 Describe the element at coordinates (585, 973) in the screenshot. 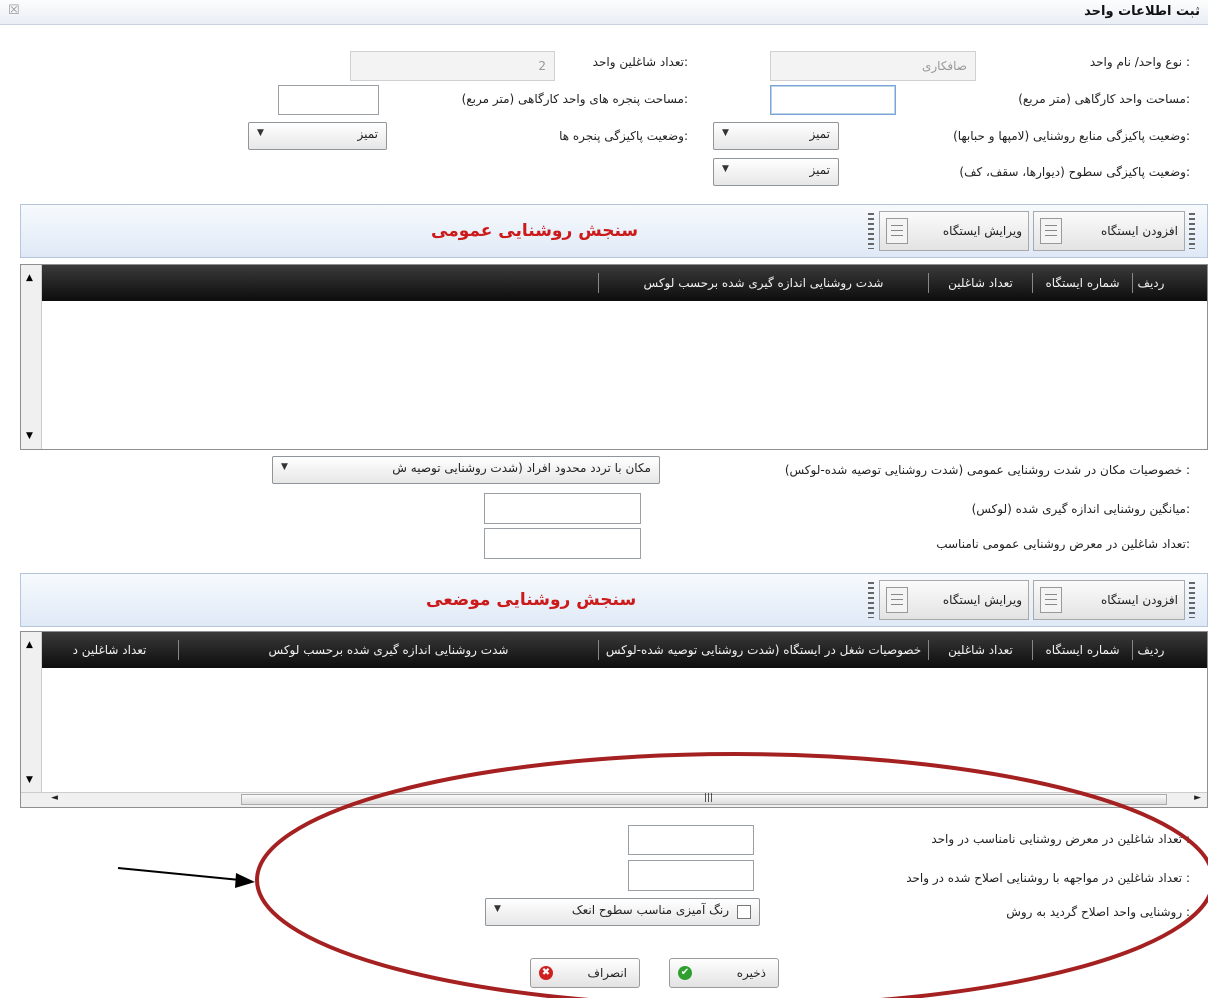

I see `cancel-button: انصراف ✖` at that location.